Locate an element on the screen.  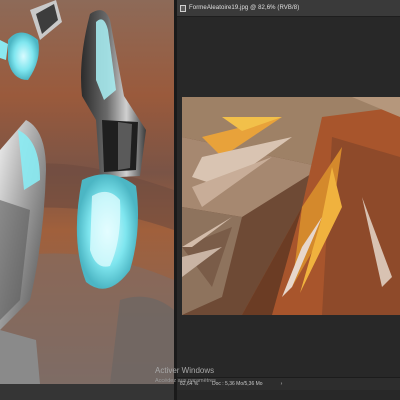
left-status-bar is located at coordinates (87, 392).